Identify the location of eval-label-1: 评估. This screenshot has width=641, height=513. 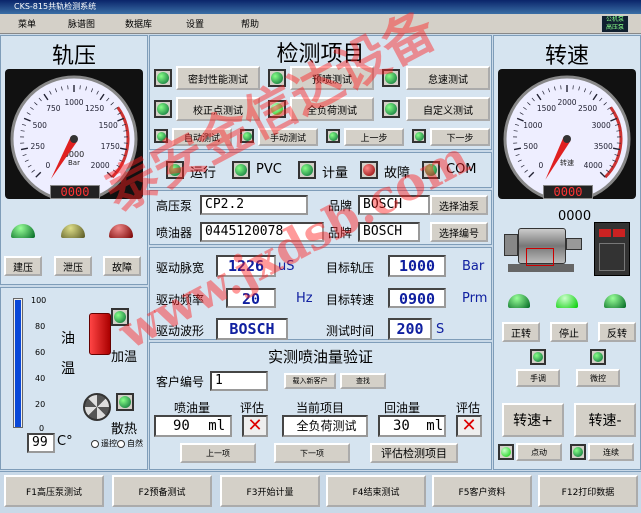
(252, 408).